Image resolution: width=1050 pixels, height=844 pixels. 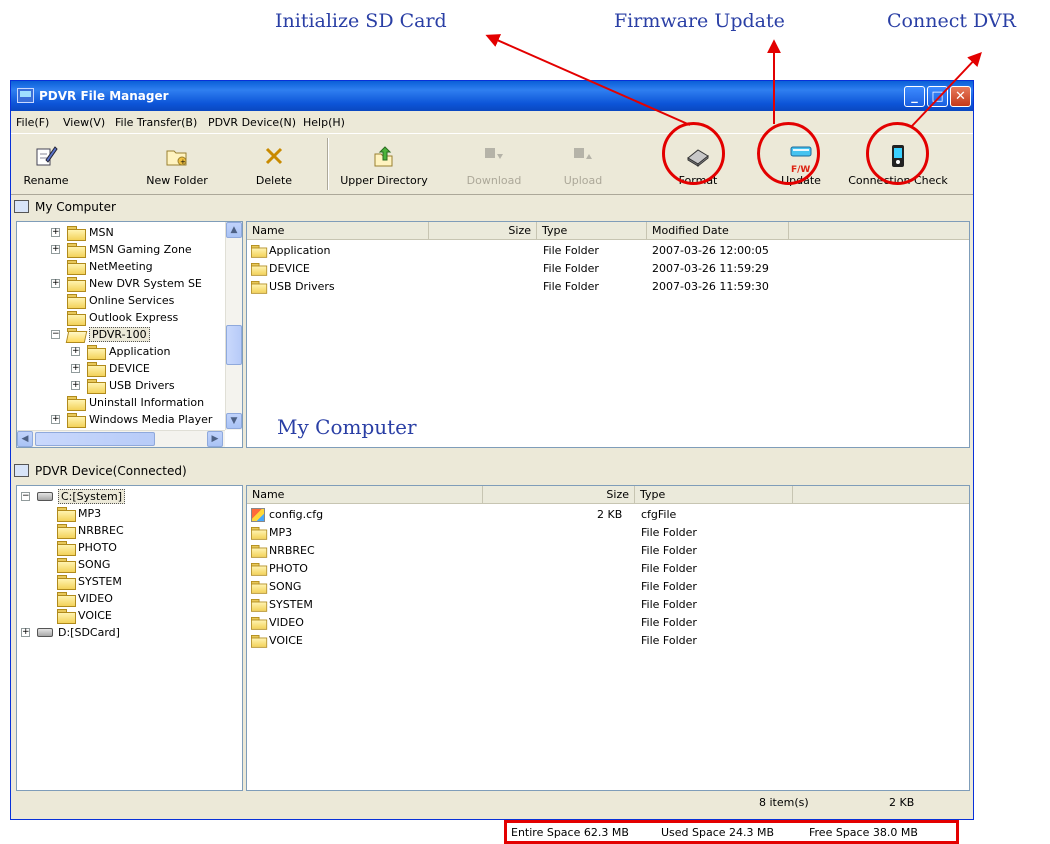 I want to click on tree-item-label: C:[System], so click(x=91, y=496).